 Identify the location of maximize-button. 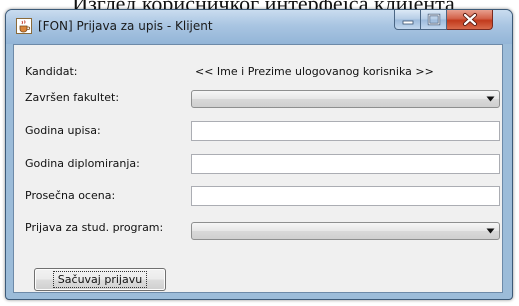
(434, 20).